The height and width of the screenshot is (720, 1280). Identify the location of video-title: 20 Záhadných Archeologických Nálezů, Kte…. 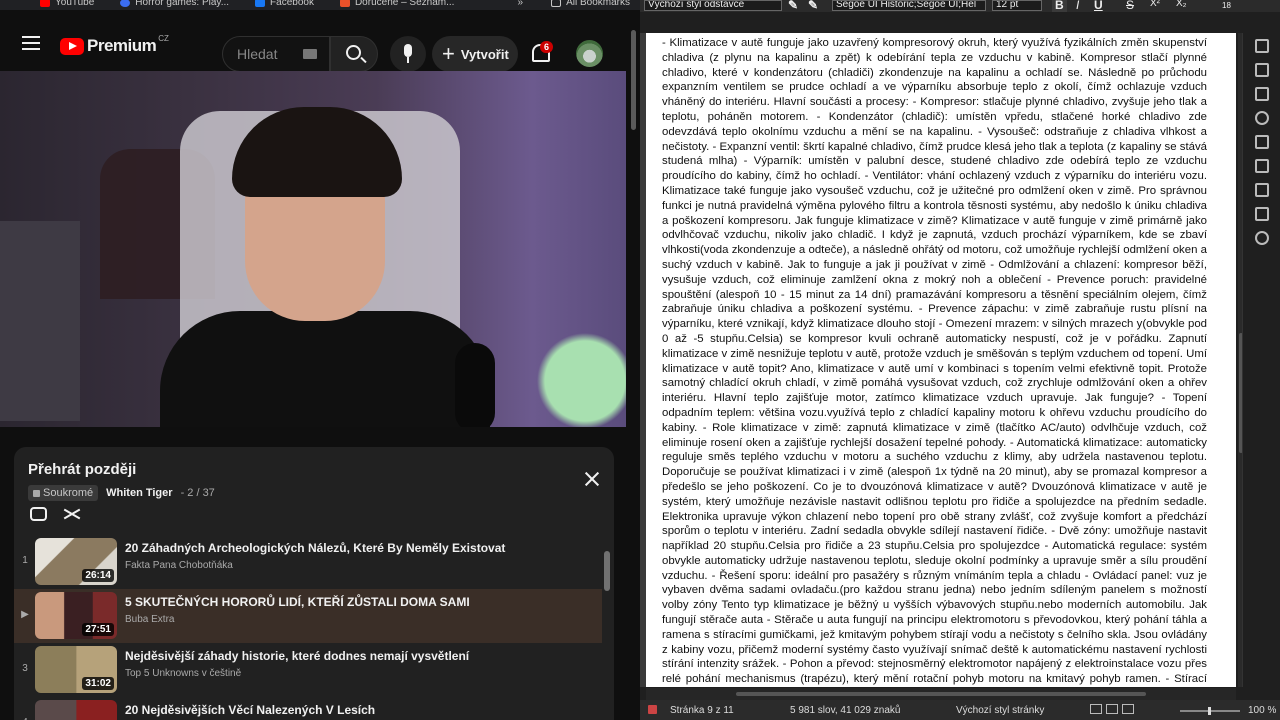
(315, 548).